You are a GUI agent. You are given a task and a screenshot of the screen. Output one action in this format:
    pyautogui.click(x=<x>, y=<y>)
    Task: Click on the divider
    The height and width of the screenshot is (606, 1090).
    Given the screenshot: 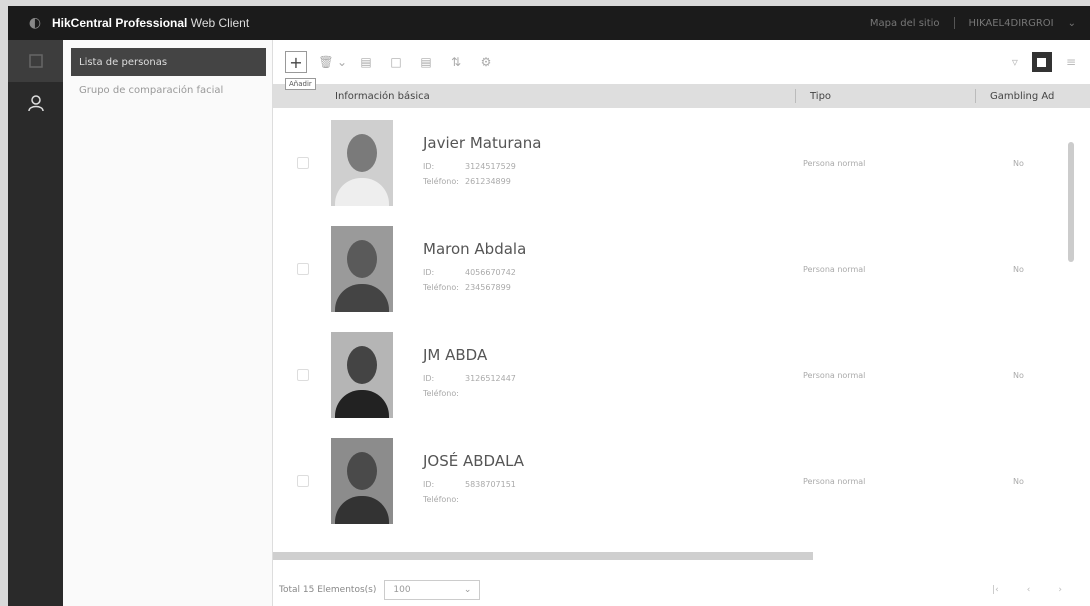 What is the action you would take?
    pyautogui.click(x=954, y=23)
    